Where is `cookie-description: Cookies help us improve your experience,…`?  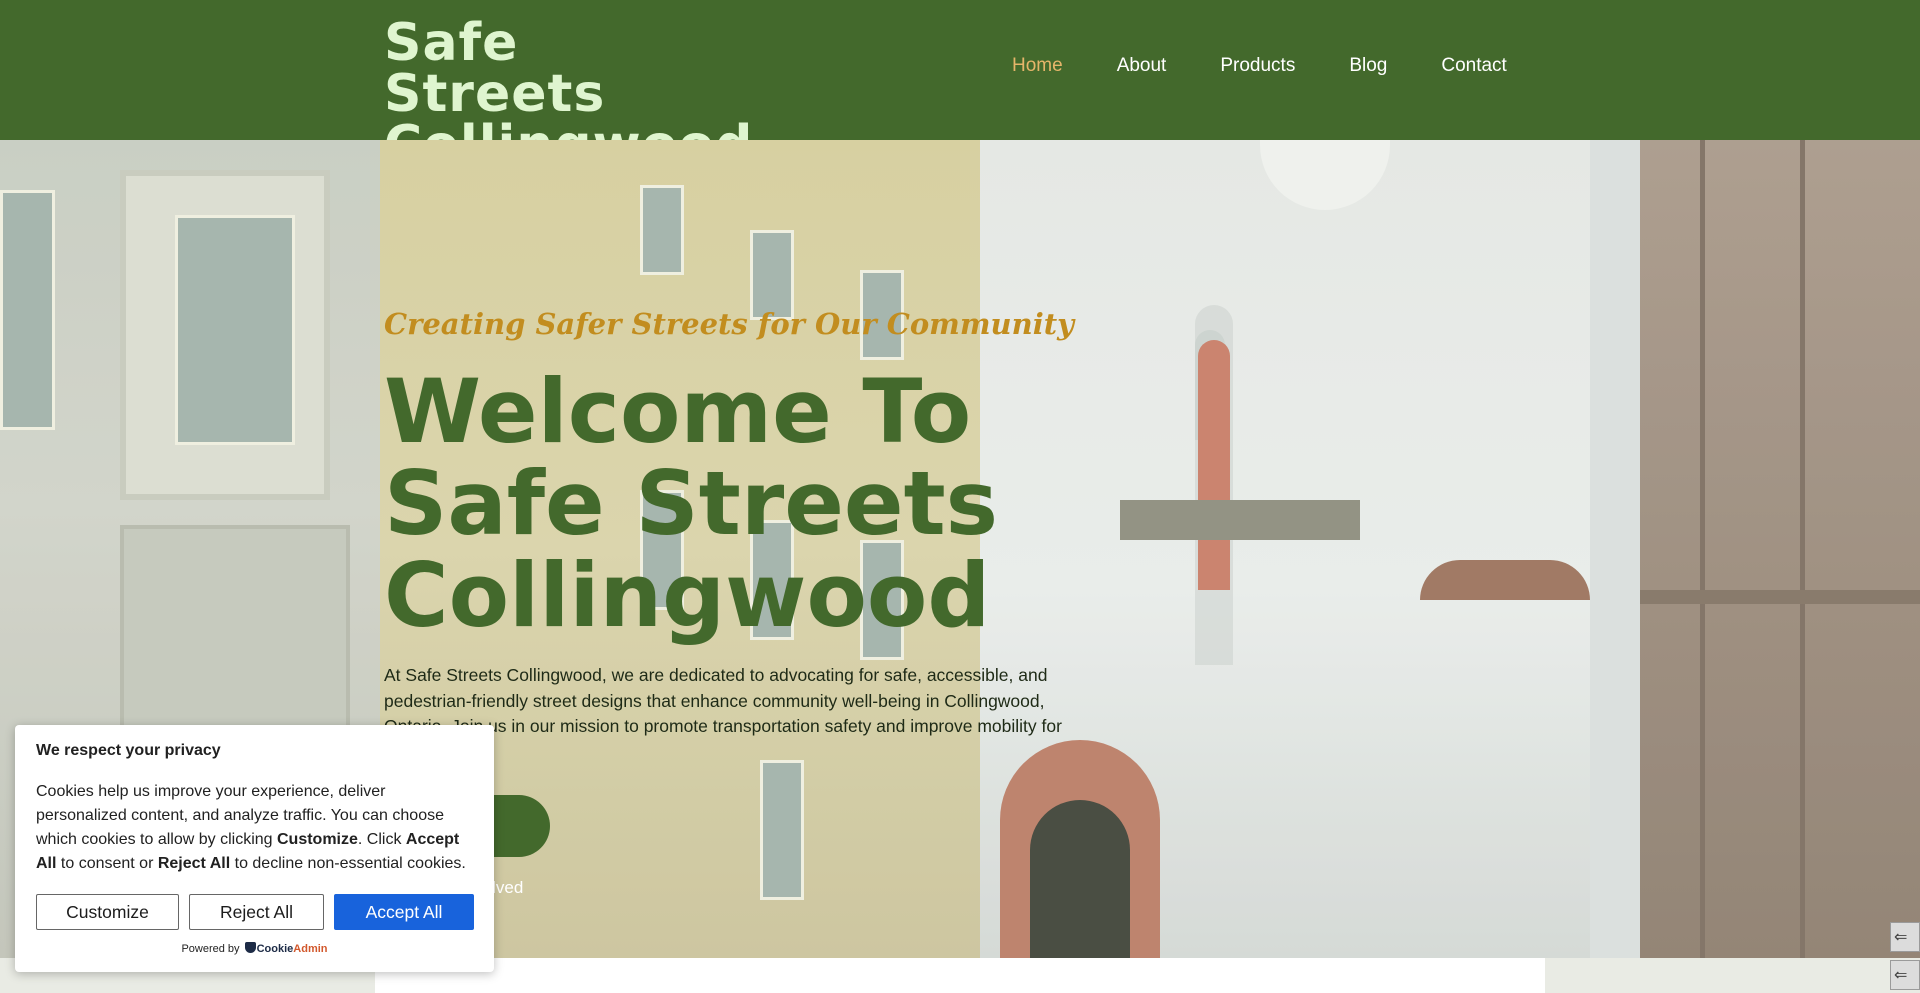 cookie-description: Cookies help us improve your experience,… is located at coordinates (256, 828).